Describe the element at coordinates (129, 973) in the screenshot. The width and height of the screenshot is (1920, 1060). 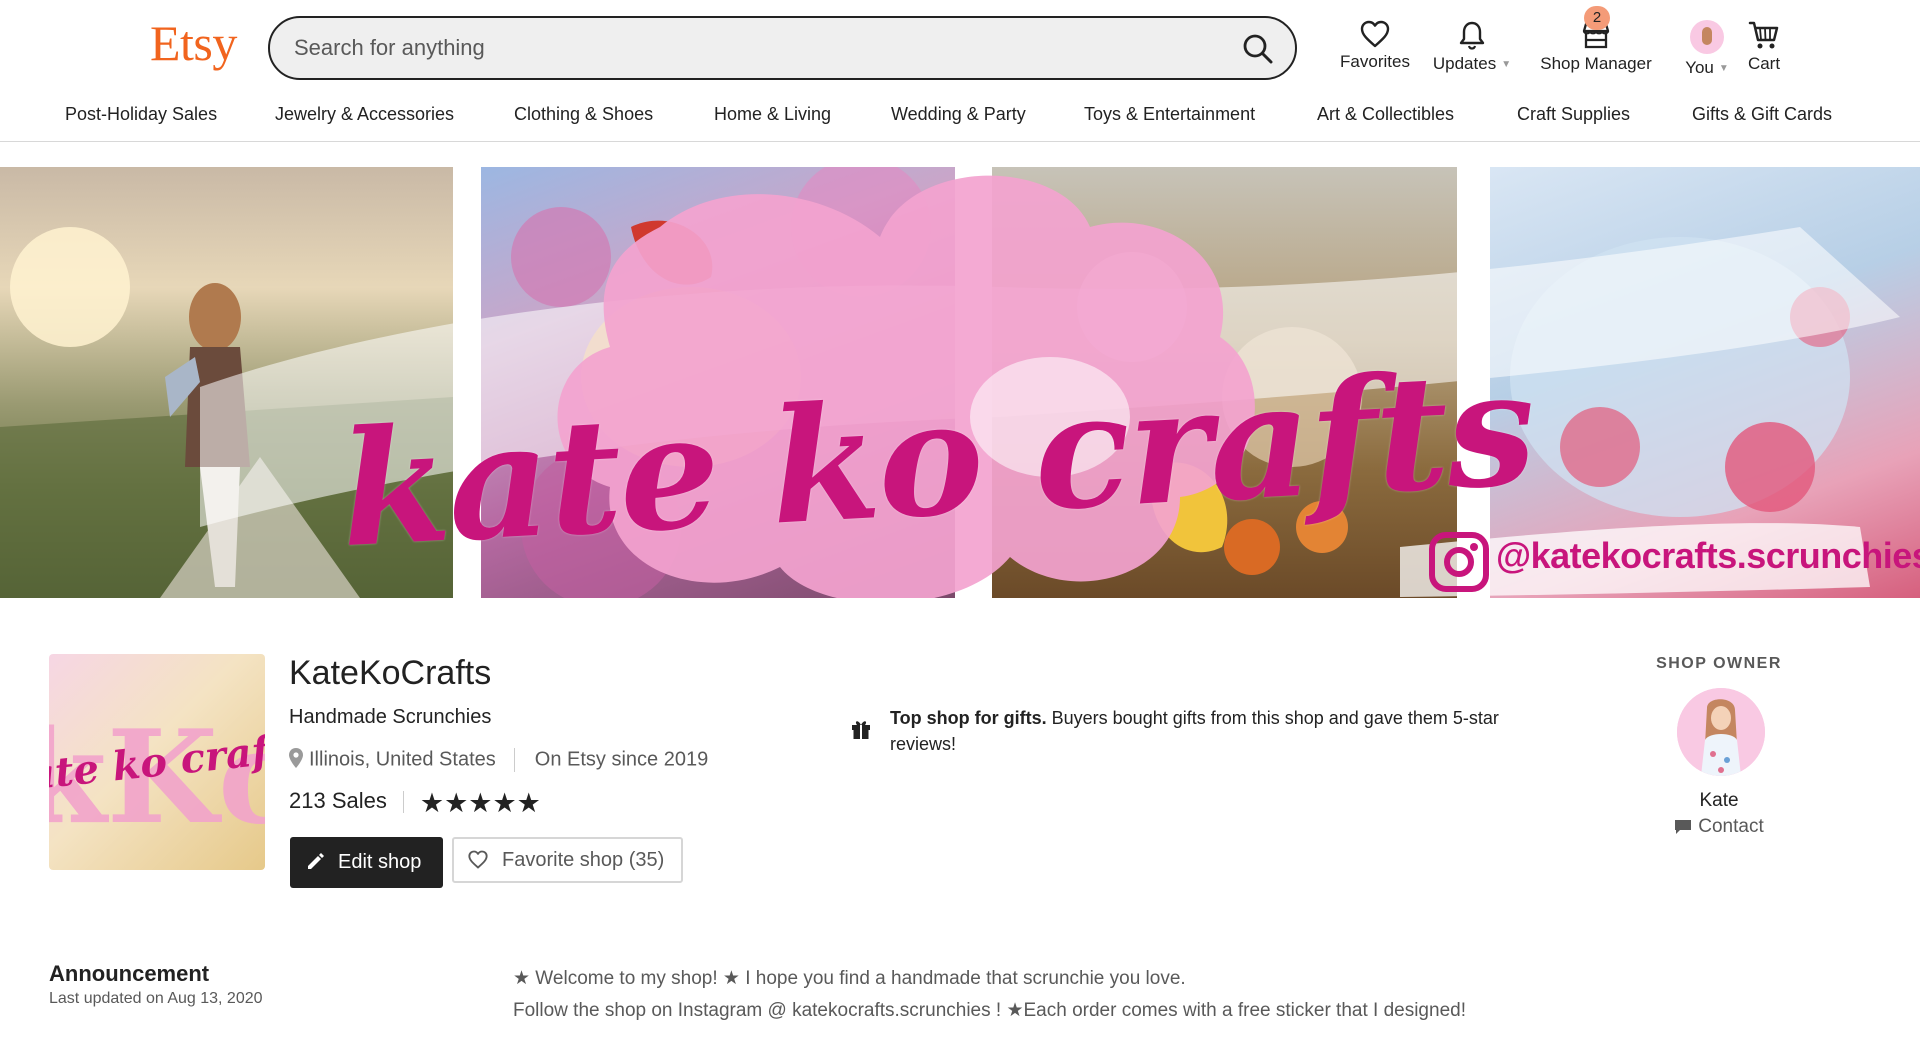
I see `announcement-heading: Announcement` at that location.